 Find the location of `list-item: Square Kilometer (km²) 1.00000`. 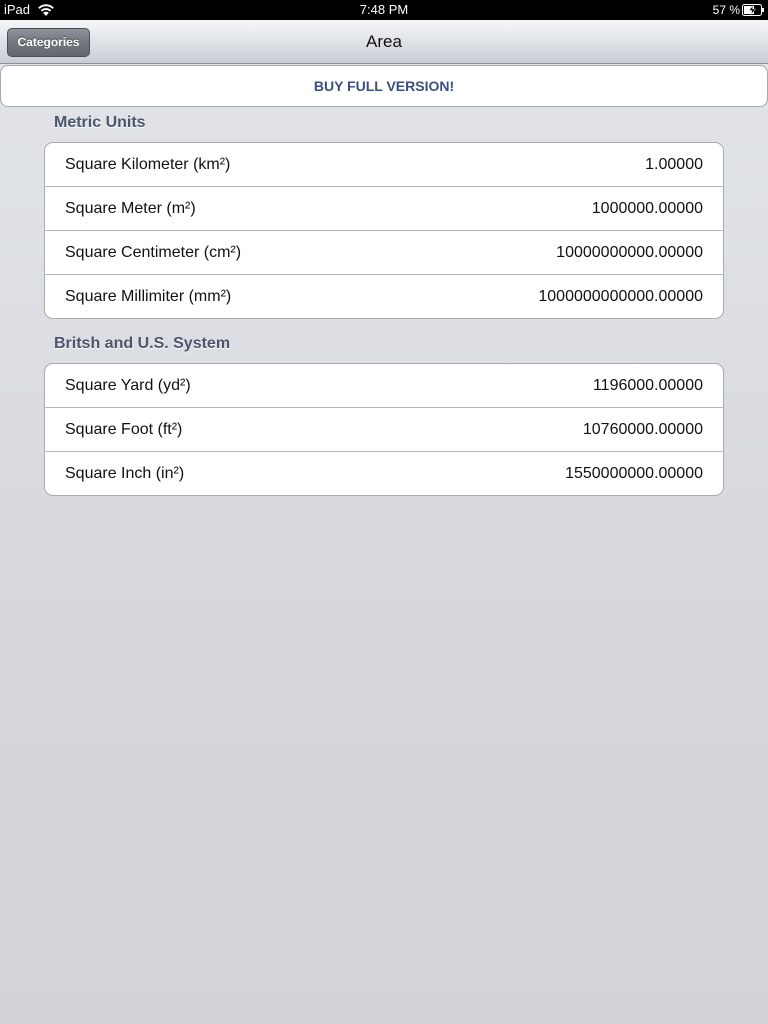

list-item: Square Kilometer (km²) 1.00000 is located at coordinates (384, 165).